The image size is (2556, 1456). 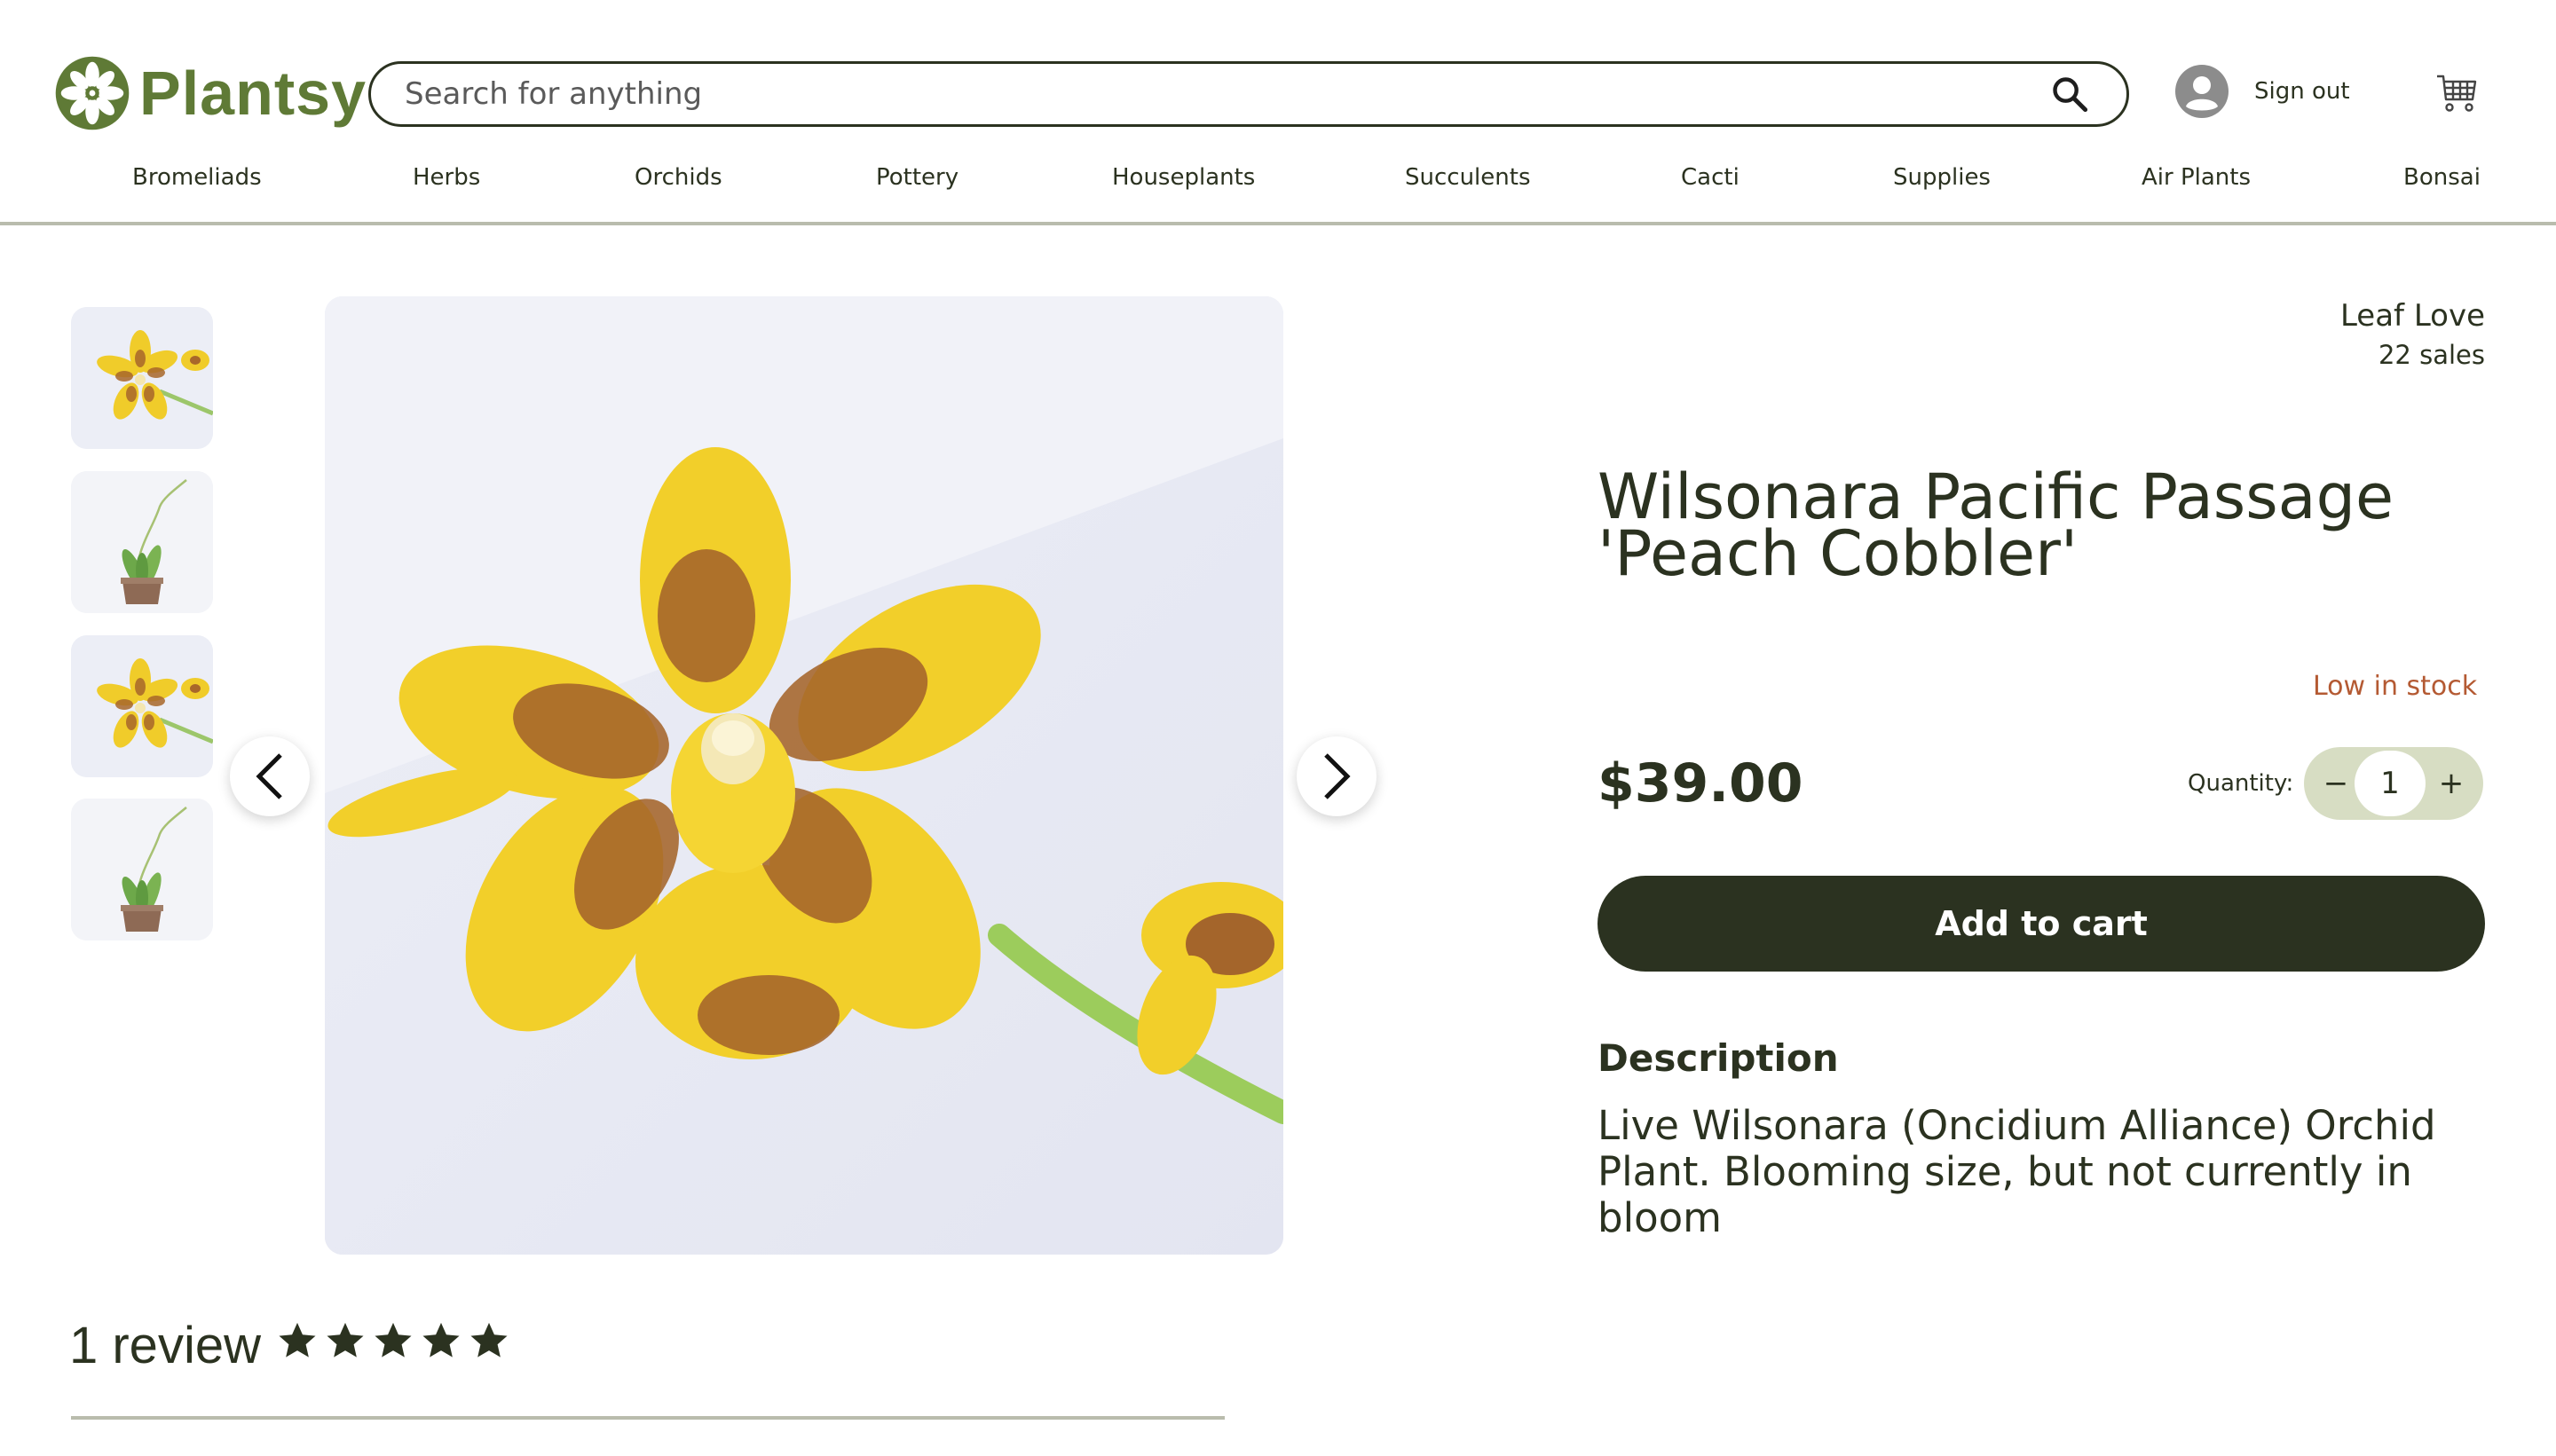 What do you see at coordinates (1942, 177) in the screenshot?
I see `nav-item-supplies: Supplies` at bounding box center [1942, 177].